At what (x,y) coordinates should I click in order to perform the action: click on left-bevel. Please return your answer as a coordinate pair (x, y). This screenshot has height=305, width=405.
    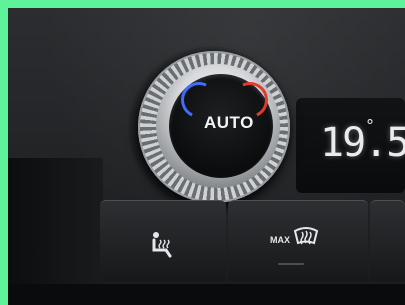
    Looking at the image, I should click on (55, 231).